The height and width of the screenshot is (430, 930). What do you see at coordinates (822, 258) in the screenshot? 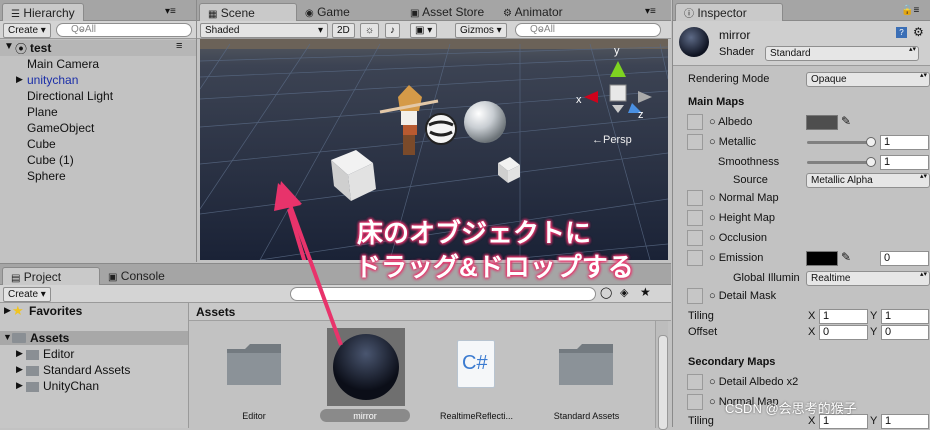
I see `emission-color-field` at bounding box center [822, 258].